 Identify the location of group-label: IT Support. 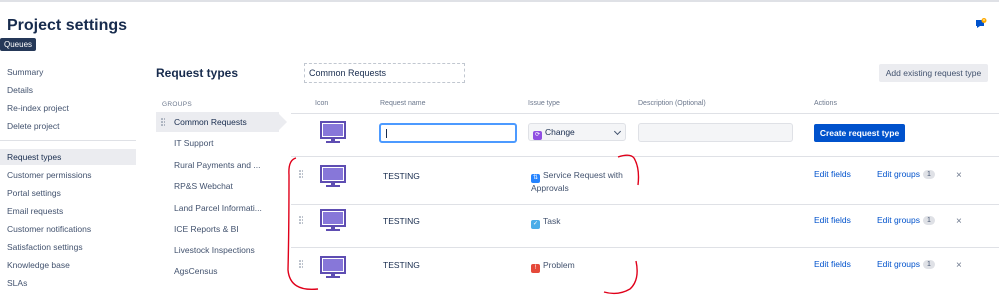
(194, 143).